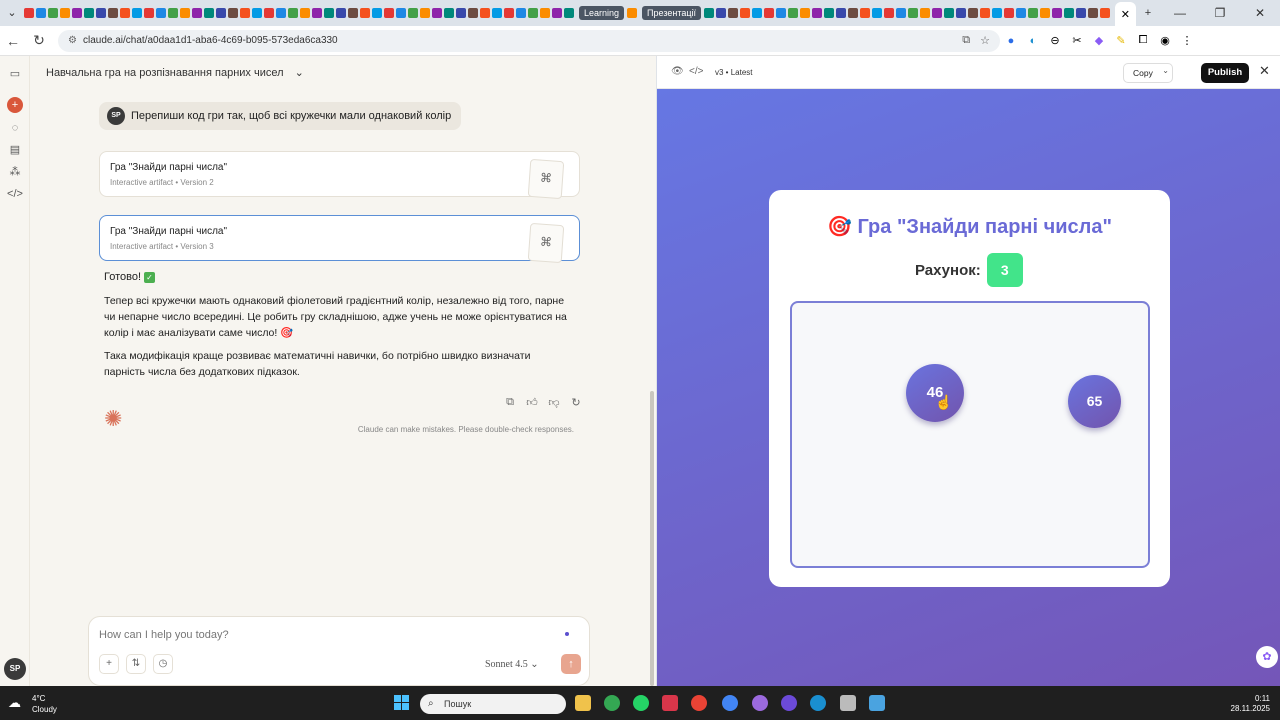 The height and width of the screenshot is (720, 1280). Describe the element at coordinates (789, 703) in the screenshot. I see `chrome-profile-3-icon` at that location.